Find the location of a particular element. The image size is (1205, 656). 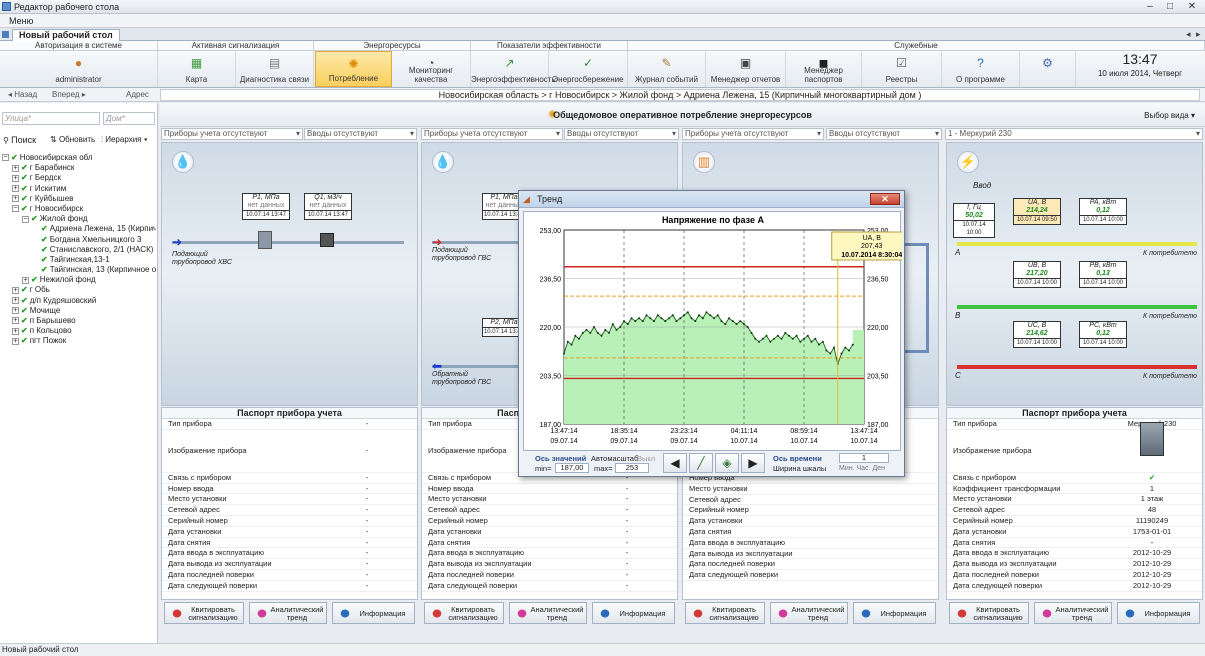

tree-item: + ✔ г Барабинск is located at coordinates (79, 168).